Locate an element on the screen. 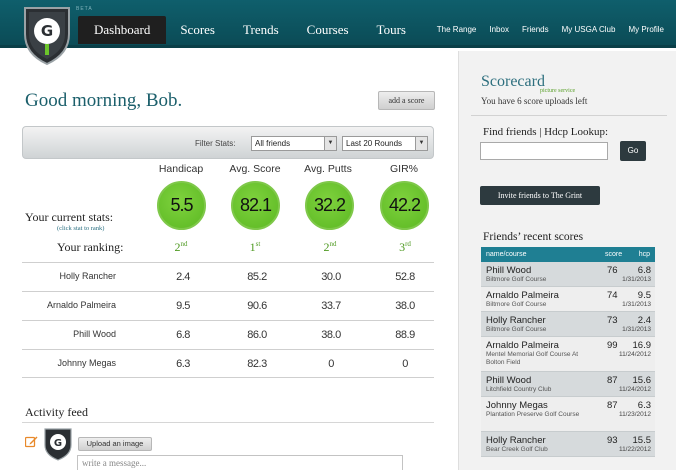  stat-head-gir: GIR% is located at coordinates (403, 169).